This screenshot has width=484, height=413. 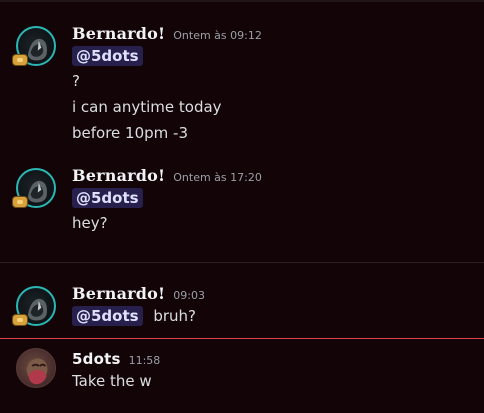 I want to click on new-messages-divider, so click(x=242, y=338).